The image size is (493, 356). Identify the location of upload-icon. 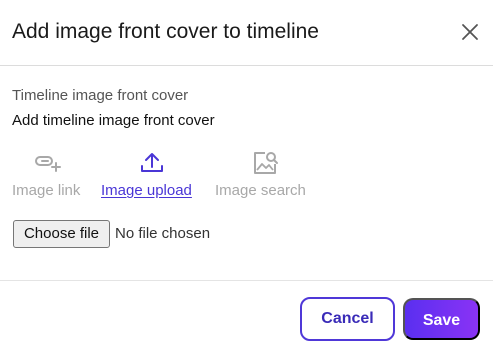
(152, 163).